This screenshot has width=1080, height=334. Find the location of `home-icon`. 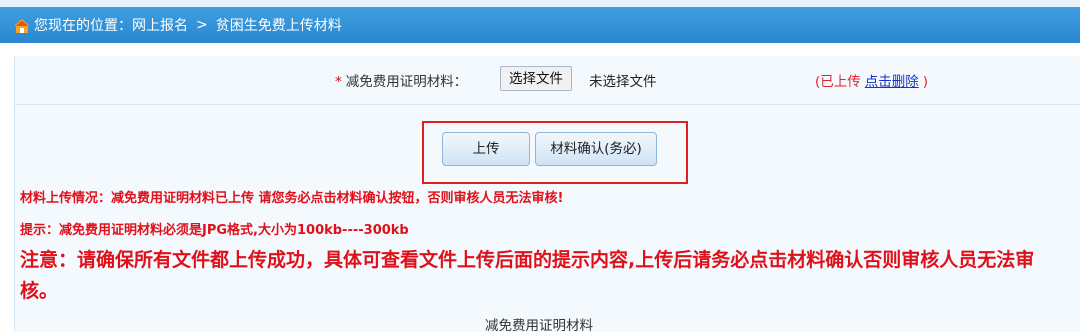

home-icon is located at coordinates (22, 26).